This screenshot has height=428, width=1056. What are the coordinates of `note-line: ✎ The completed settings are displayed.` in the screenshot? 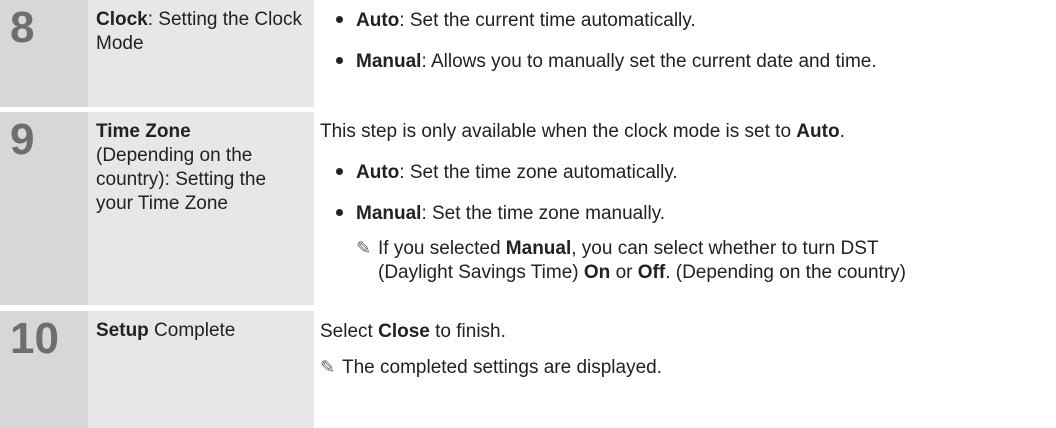 It's located at (491, 367).